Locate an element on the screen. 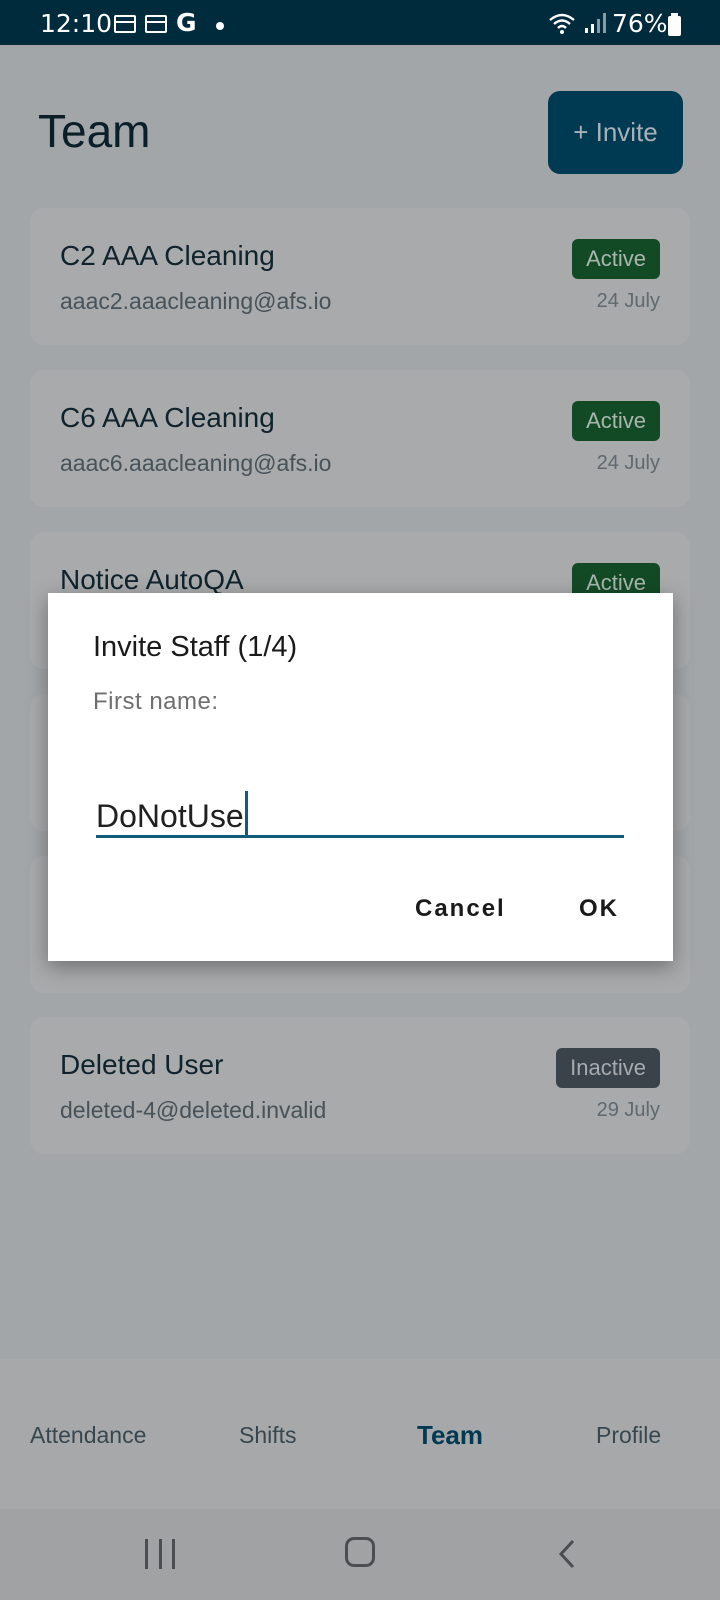 The image size is (720, 1600). invite-button: + Invite is located at coordinates (615, 132).